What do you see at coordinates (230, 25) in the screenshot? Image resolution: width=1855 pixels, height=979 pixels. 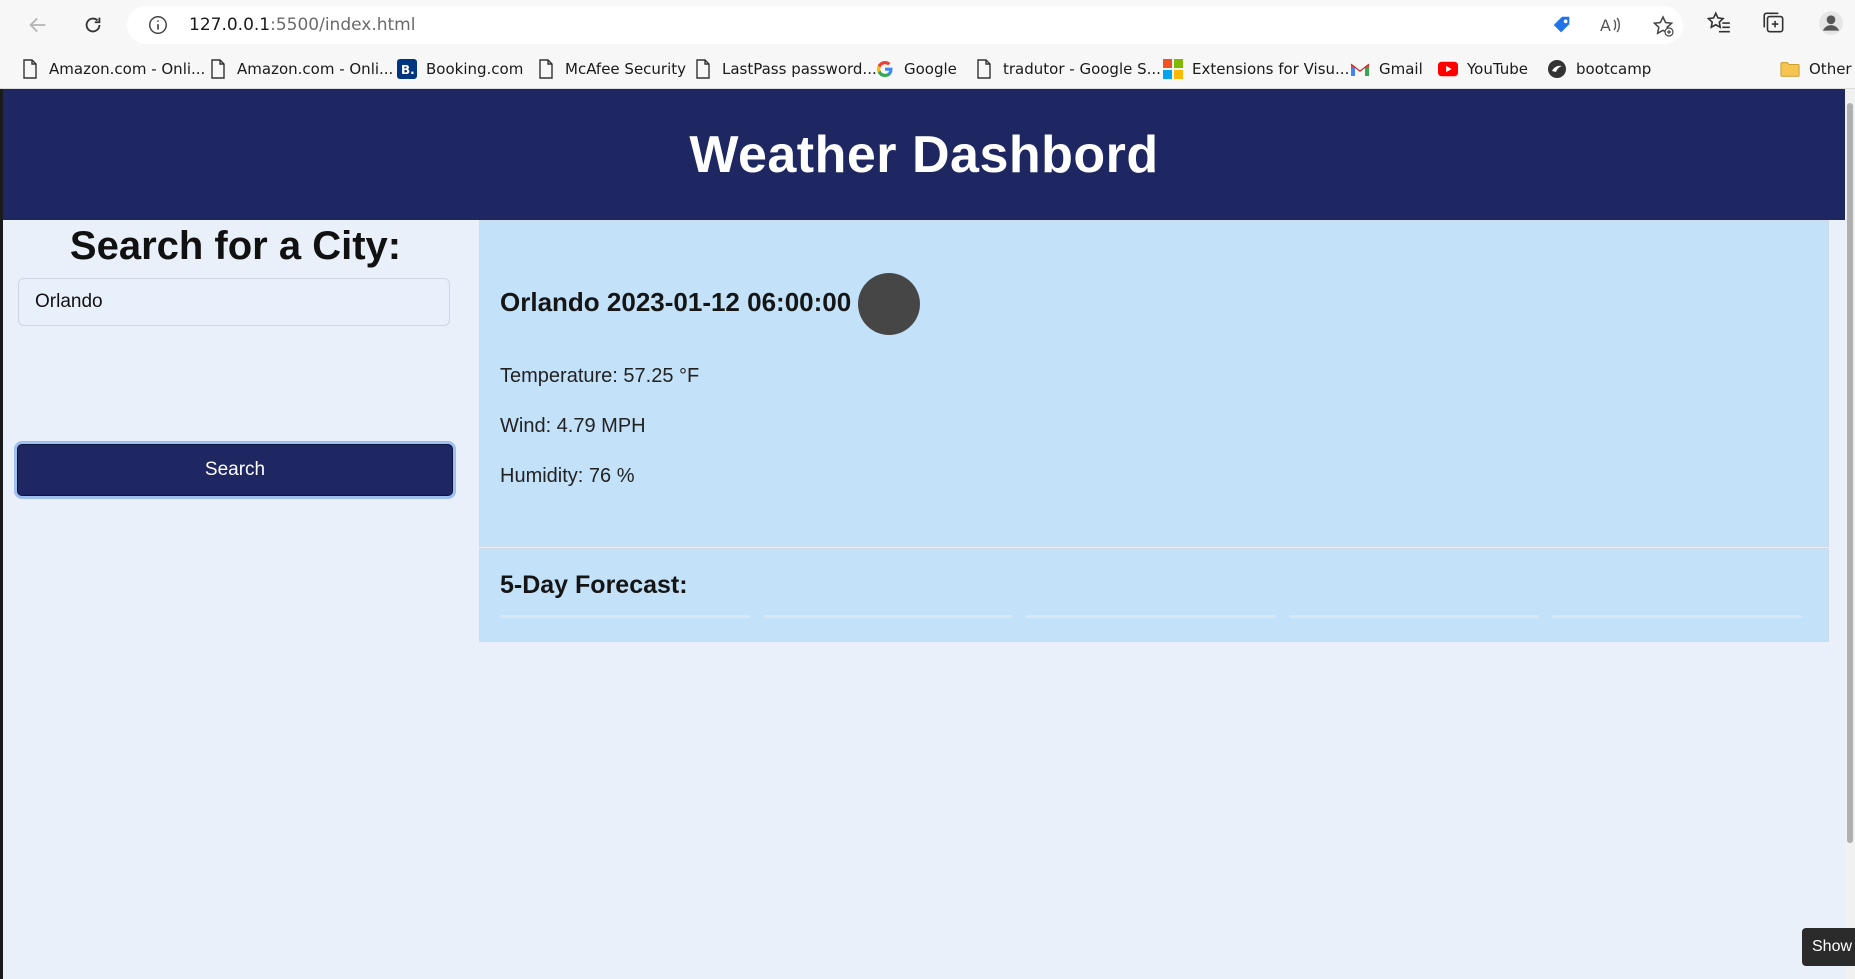 I see `url-host: 127.0.0.1` at bounding box center [230, 25].